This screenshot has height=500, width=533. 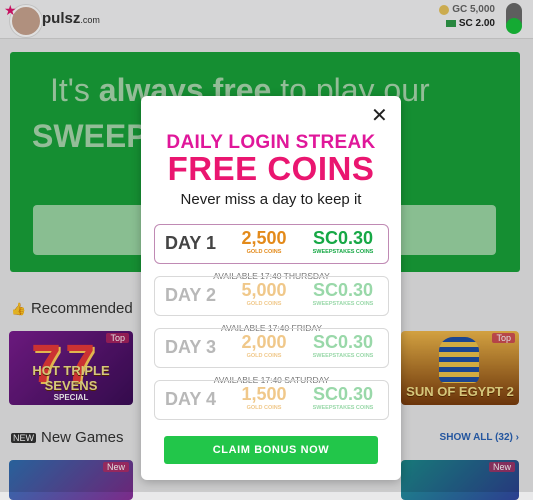 I want to click on close-icon: ✕, so click(x=379, y=116).